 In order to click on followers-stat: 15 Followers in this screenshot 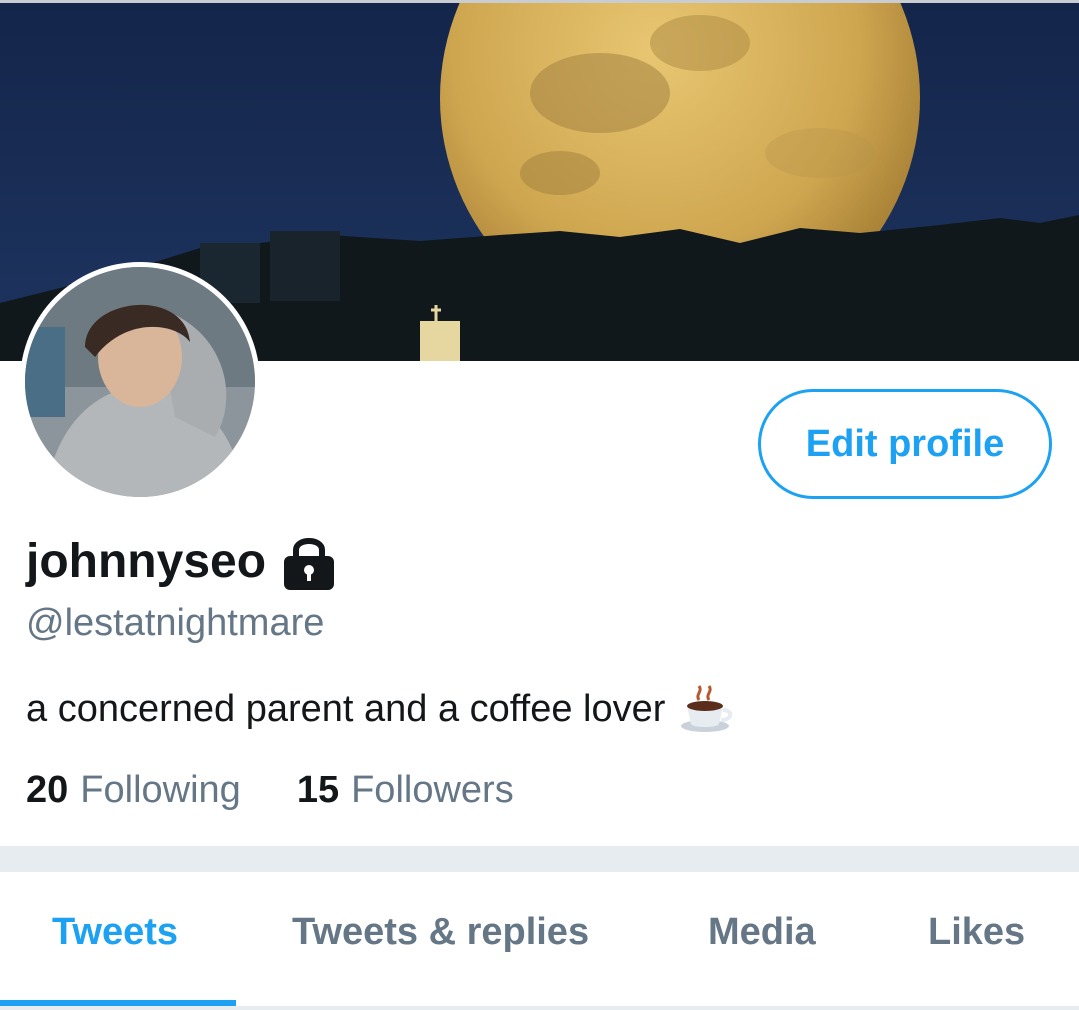, I will do `click(405, 790)`.